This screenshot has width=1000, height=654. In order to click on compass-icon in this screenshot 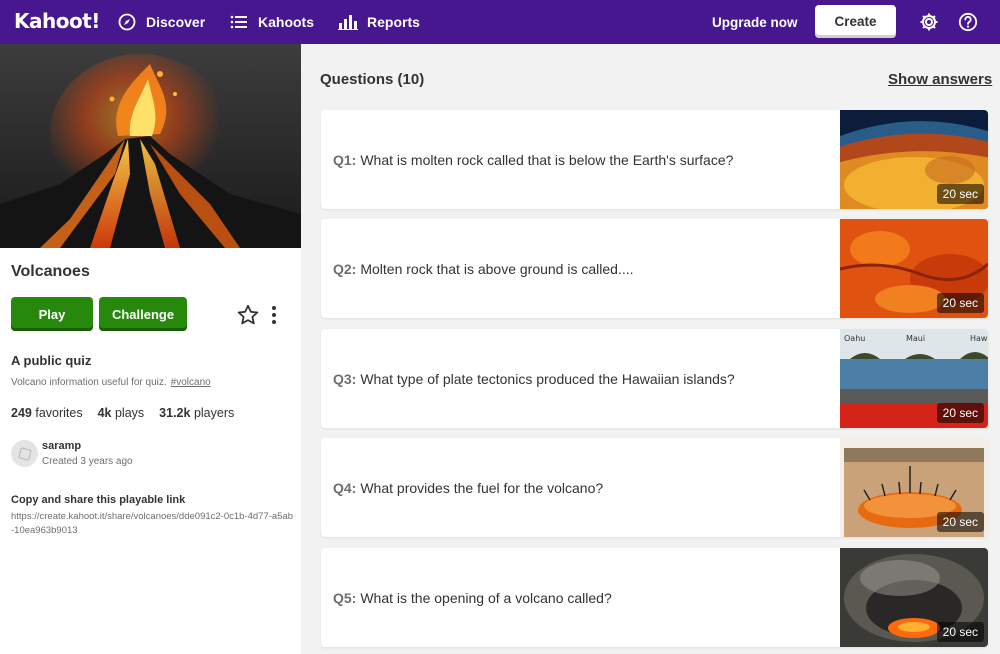, I will do `click(127, 22)`.